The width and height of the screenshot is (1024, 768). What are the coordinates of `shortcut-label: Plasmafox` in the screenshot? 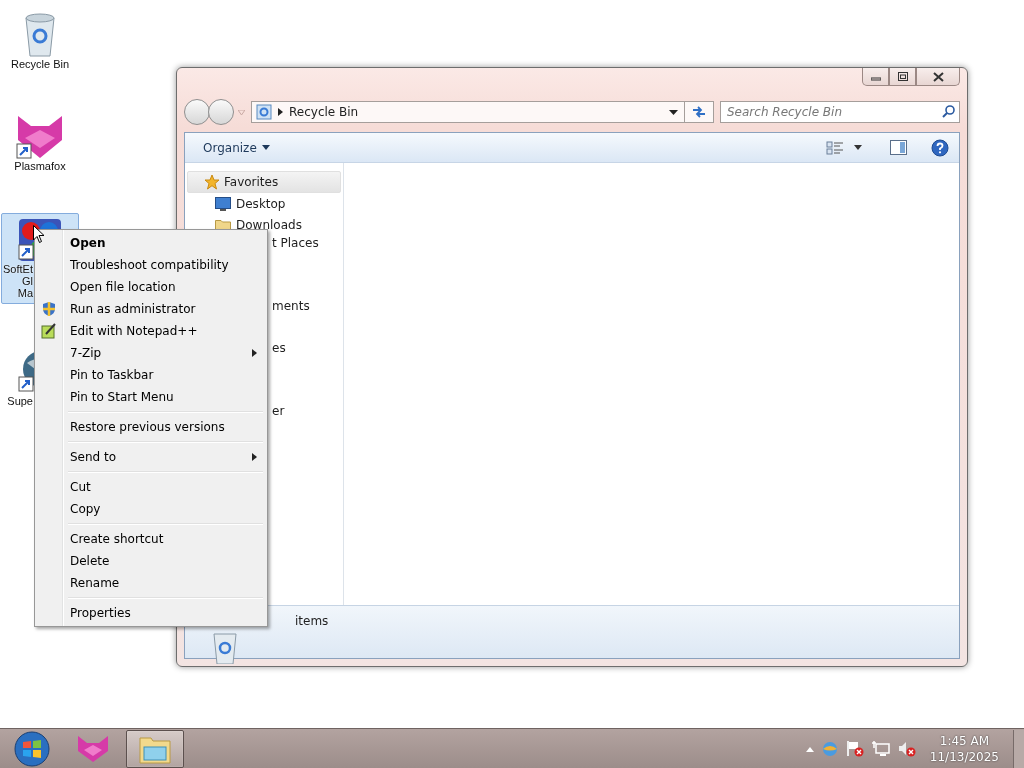 It's located at (40, 166).